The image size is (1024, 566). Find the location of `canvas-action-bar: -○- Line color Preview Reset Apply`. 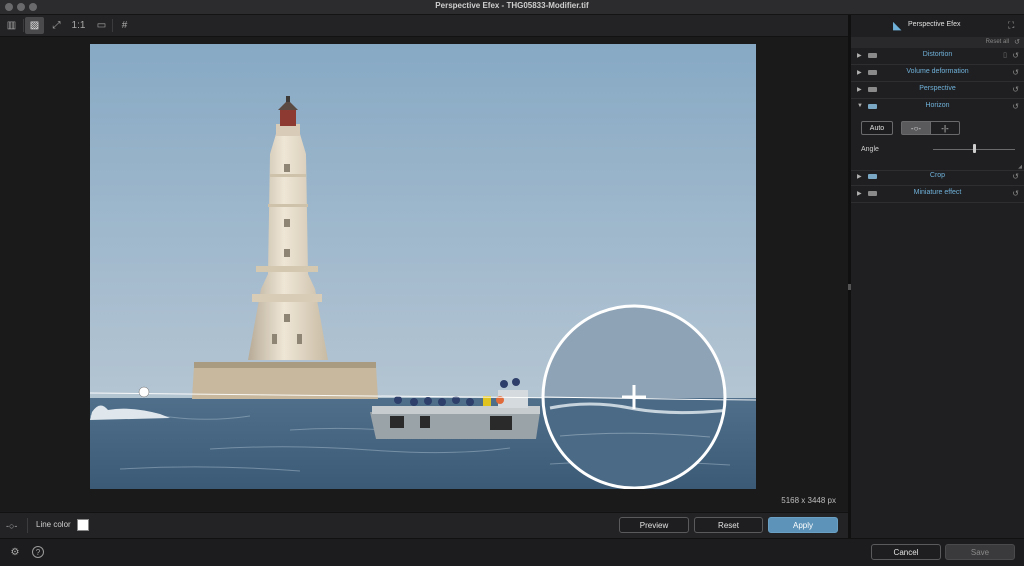

canvas-action-bar: -○- Line color Preview Reset Apply is located at coordinates (424, 525).